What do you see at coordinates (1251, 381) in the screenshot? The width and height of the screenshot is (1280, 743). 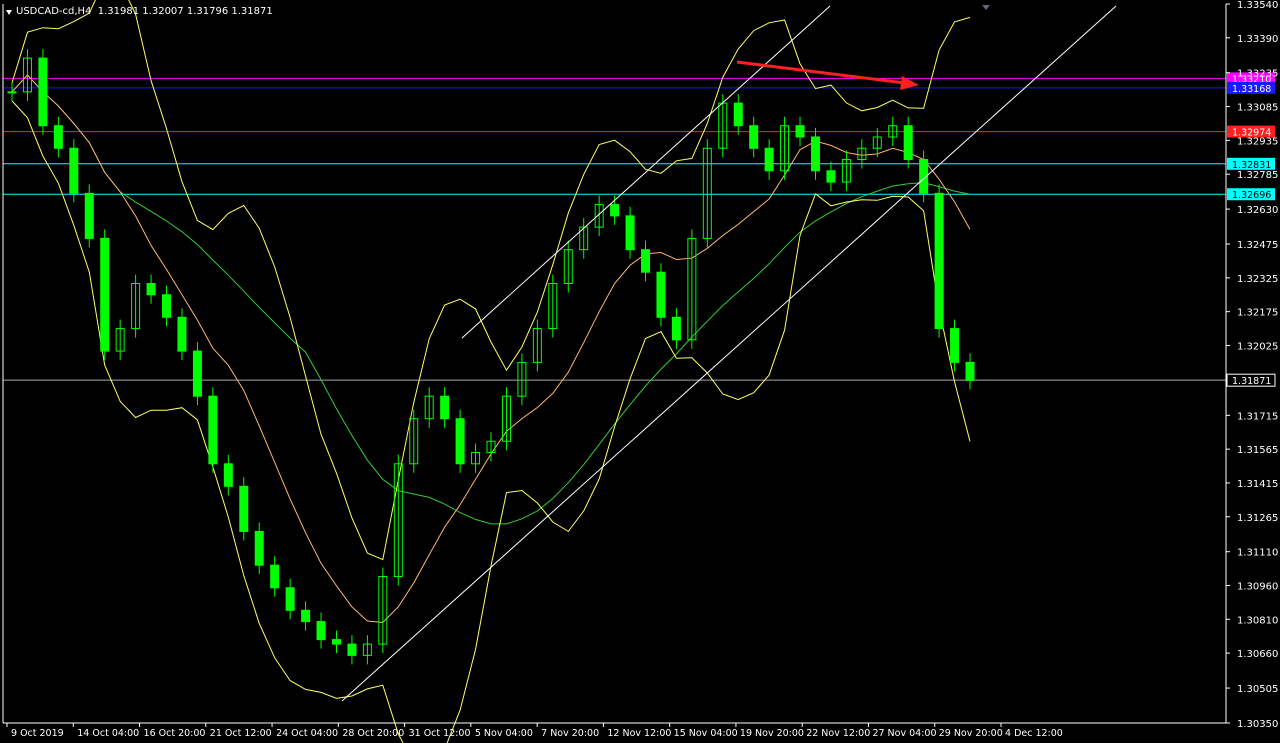 I see `price-level-tag-label: 1.31871` at bounding box center [1251, 381].